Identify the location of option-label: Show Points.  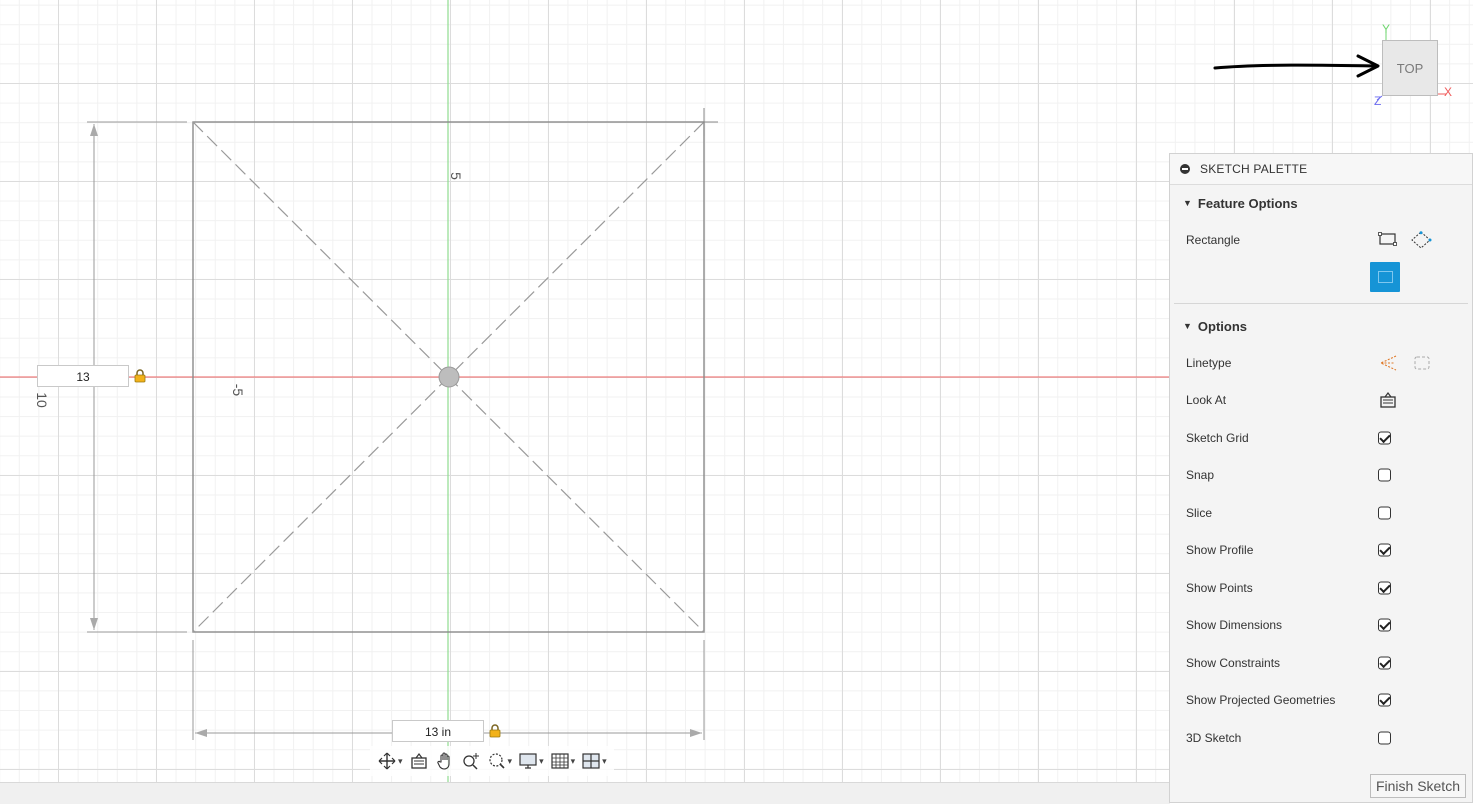
(1219, 587).